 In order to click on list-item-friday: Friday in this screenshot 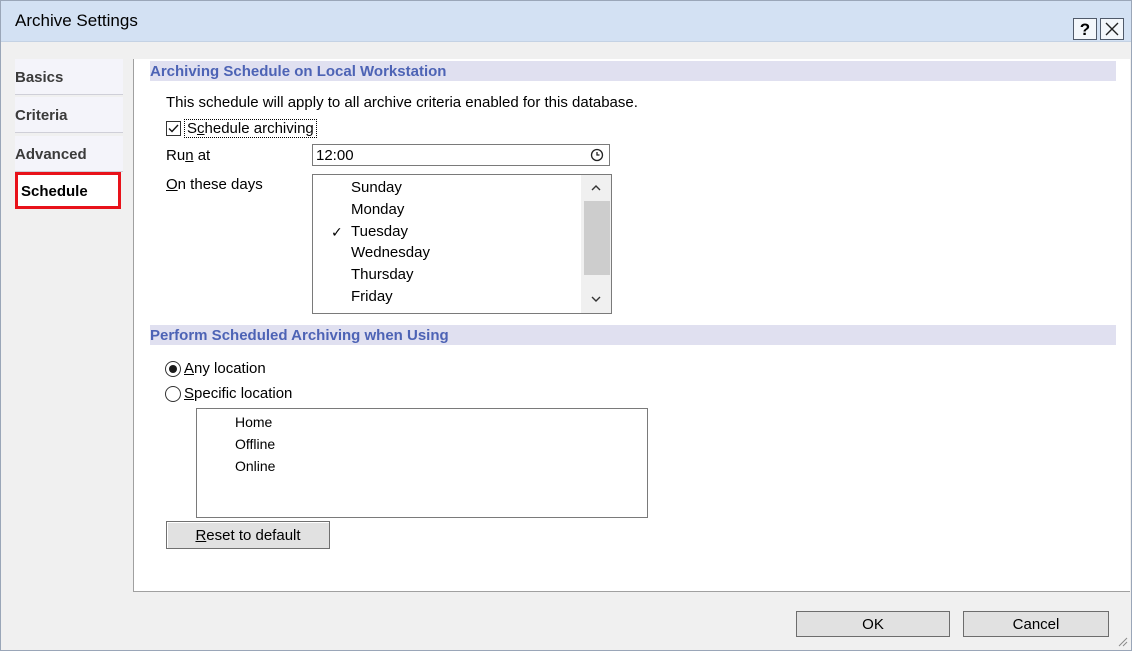, I will do `click(448, 298)`.